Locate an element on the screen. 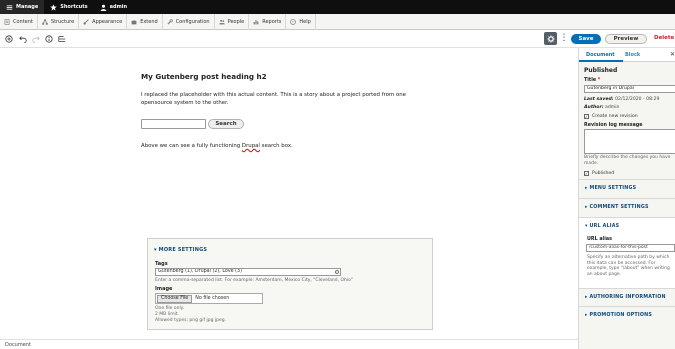  tags-label: Tags is located at coordinates (161, 264).